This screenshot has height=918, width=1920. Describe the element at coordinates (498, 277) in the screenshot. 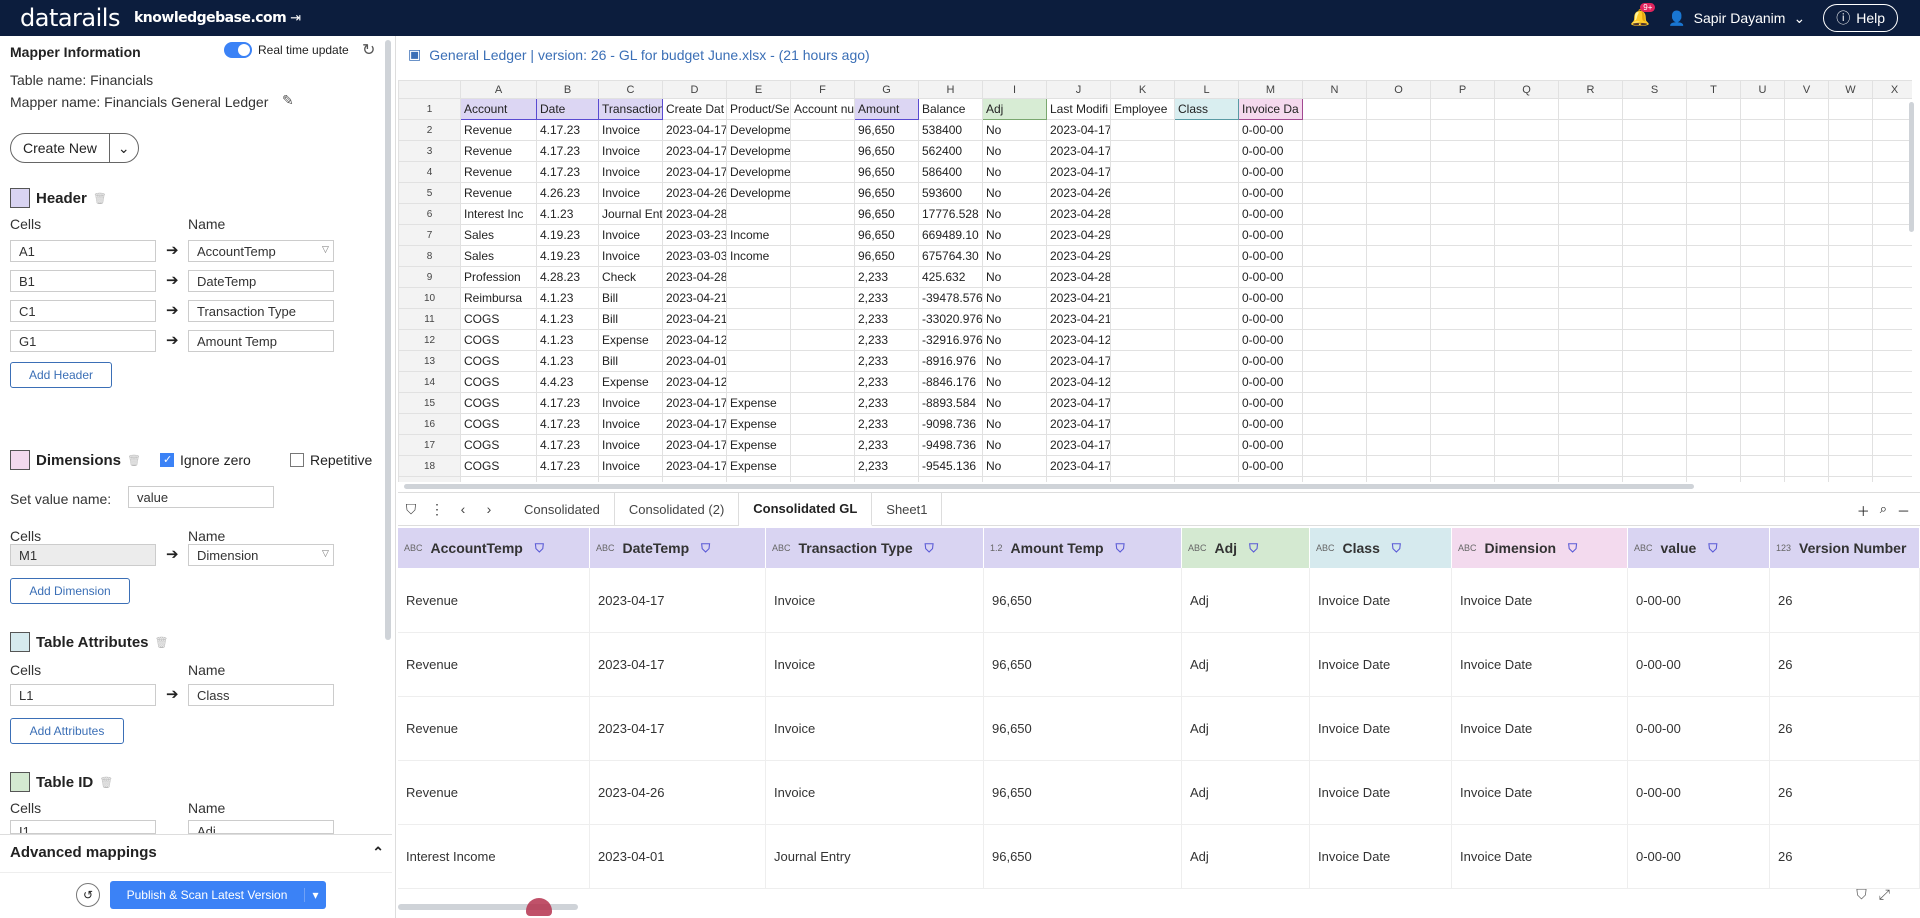

I see `sheet-cell: Profession` at that location.